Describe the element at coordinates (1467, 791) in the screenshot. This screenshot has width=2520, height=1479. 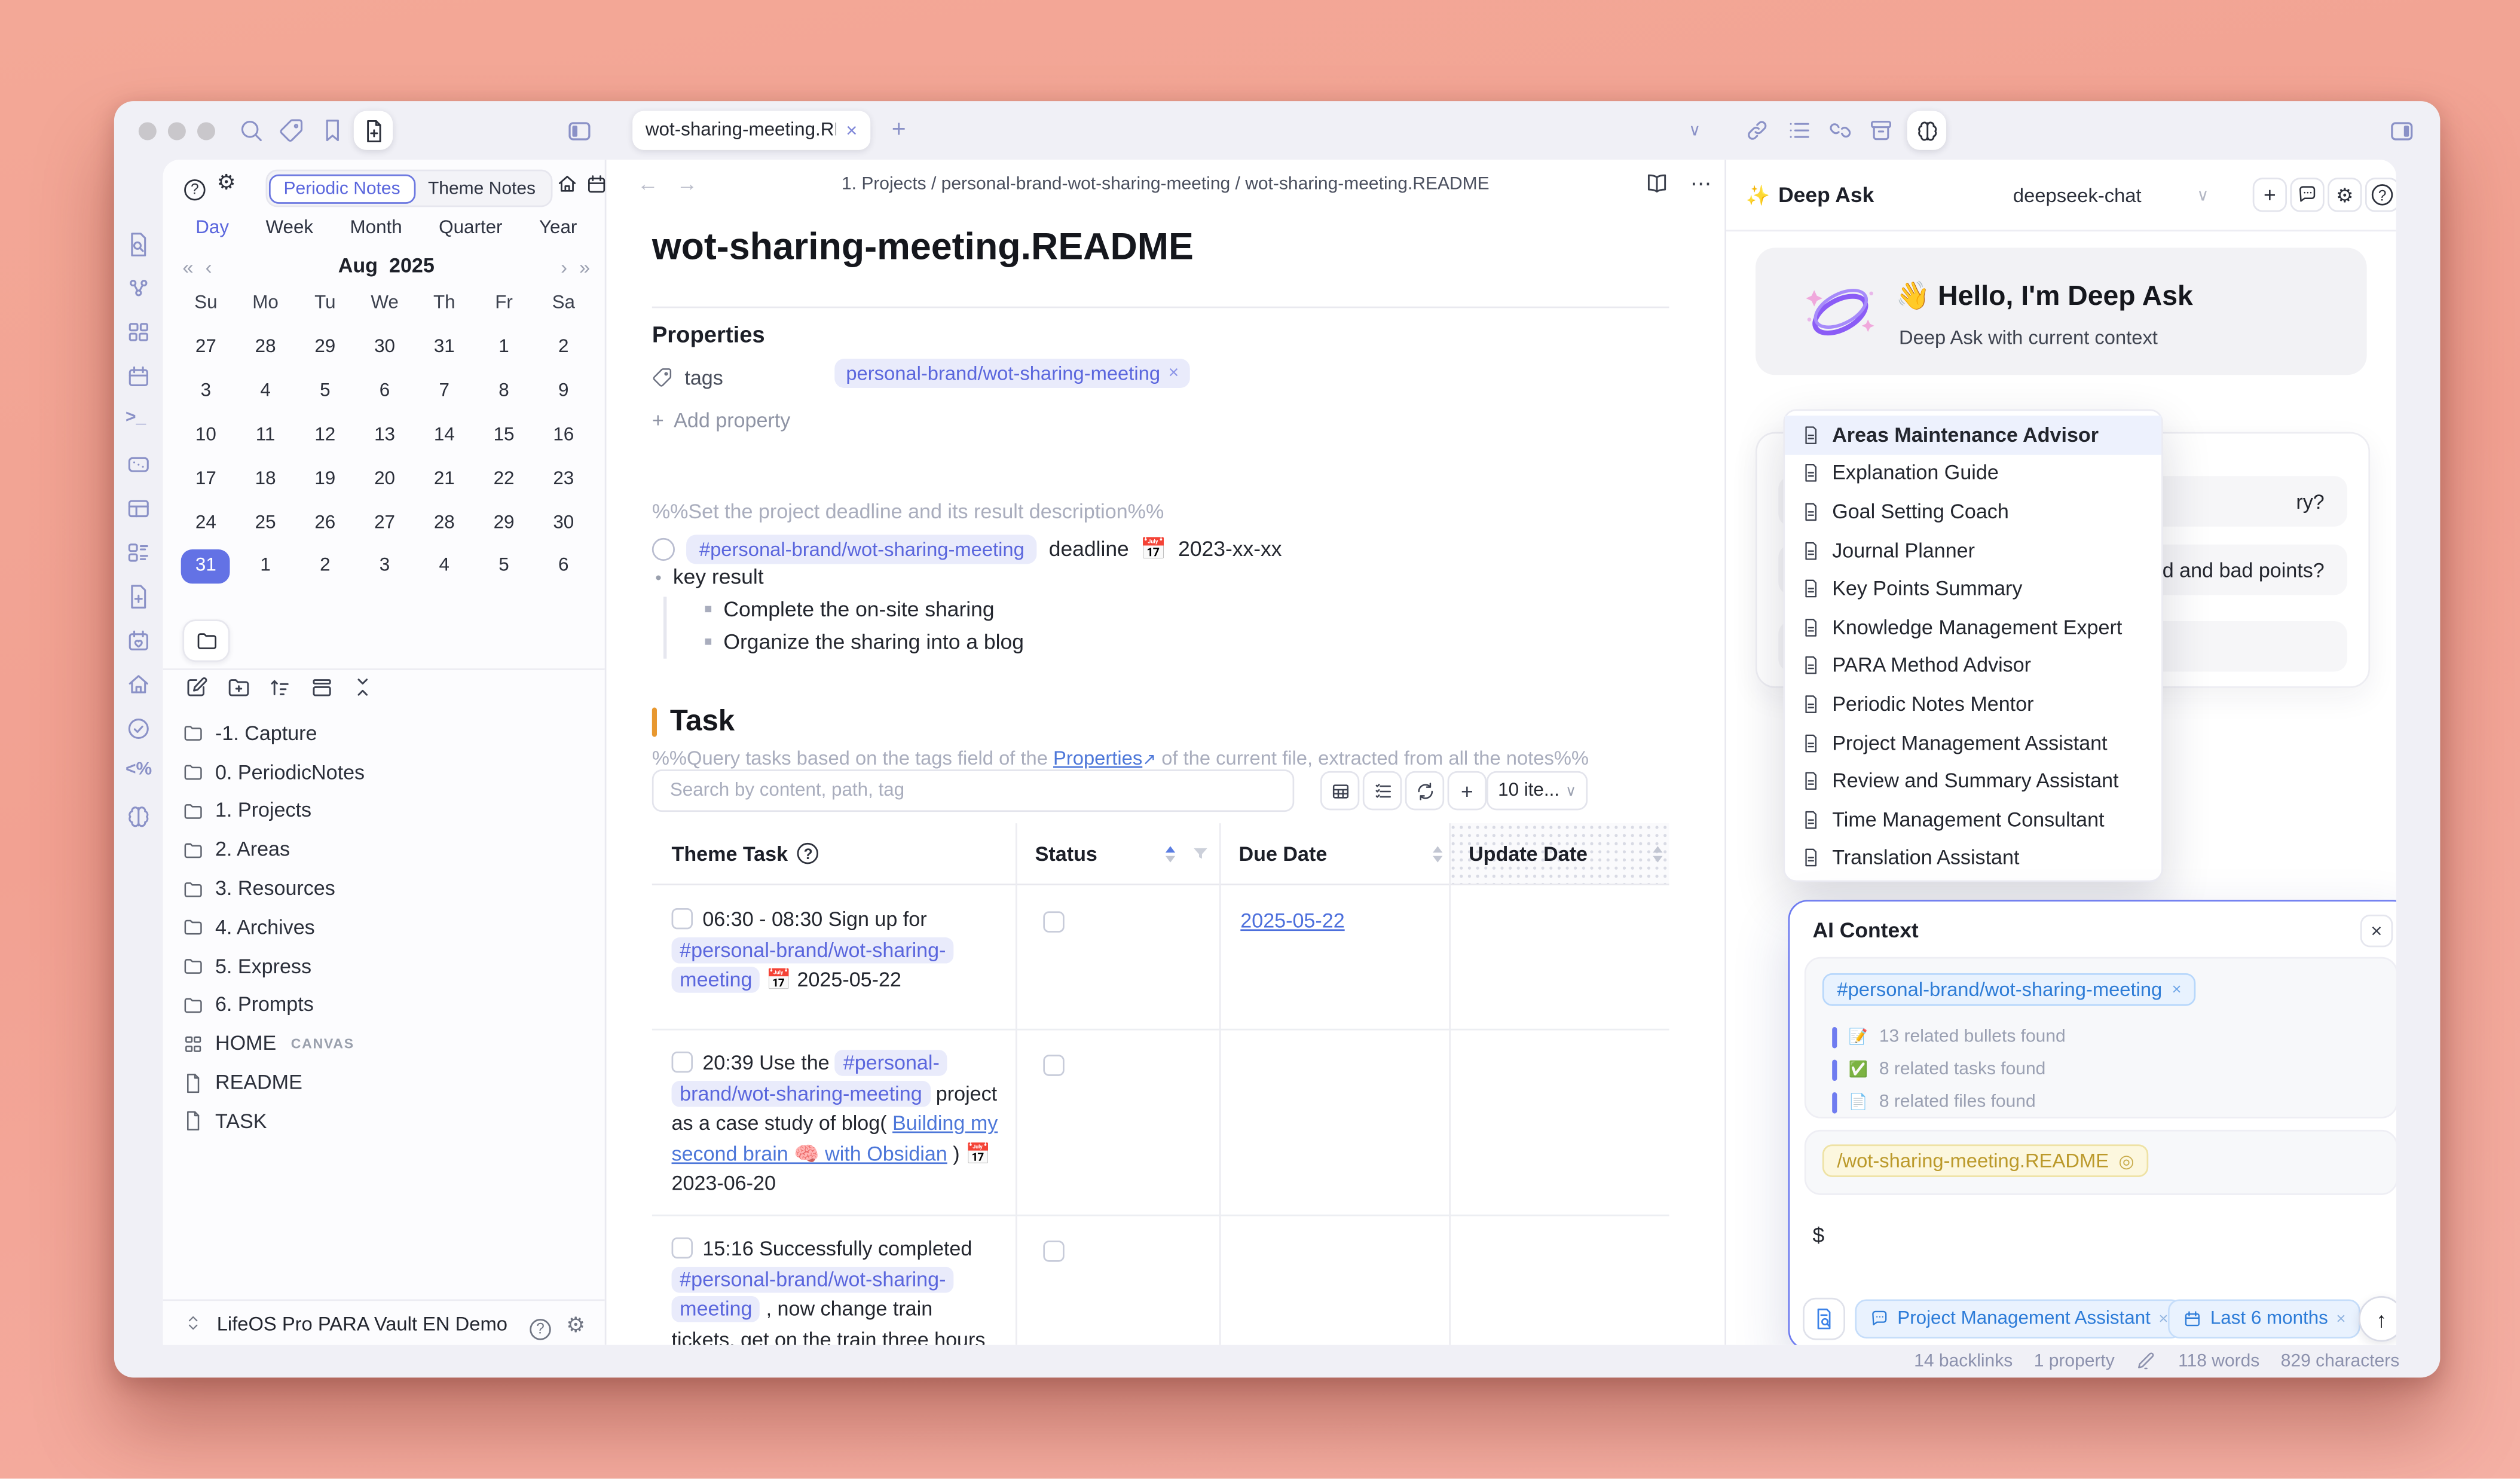
I see `add-task-icon: +` at that location.